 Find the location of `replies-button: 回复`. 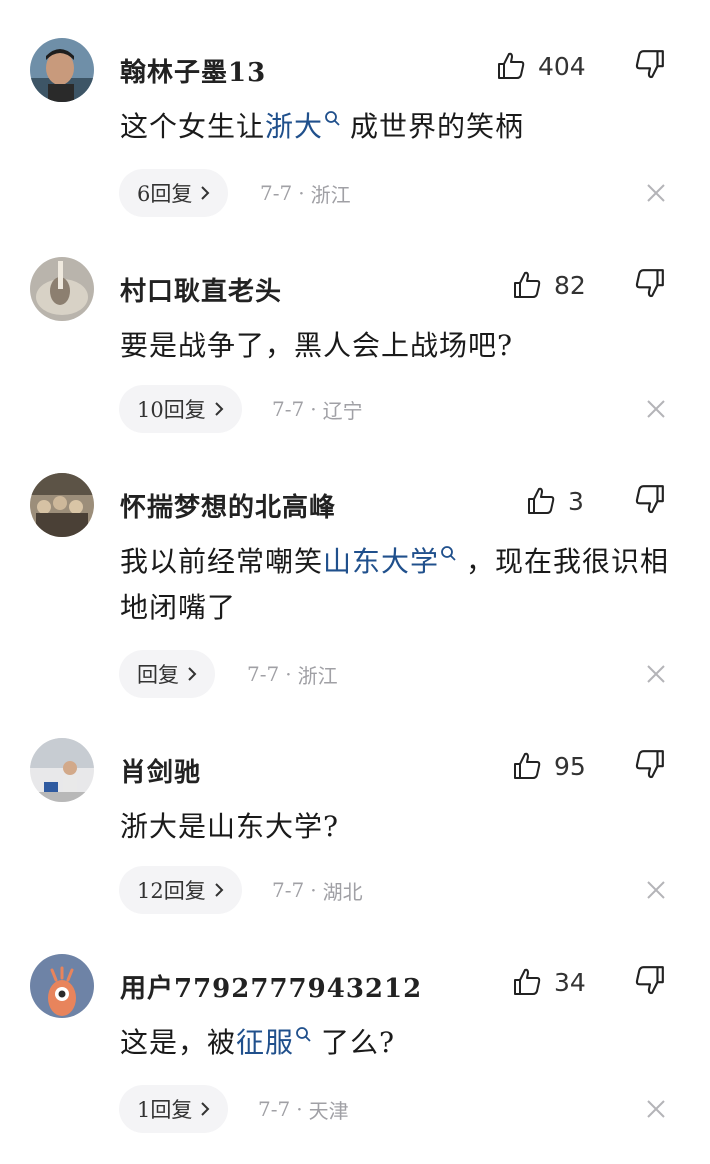

replies-button: 回复 is located at coordinates (167, 674).